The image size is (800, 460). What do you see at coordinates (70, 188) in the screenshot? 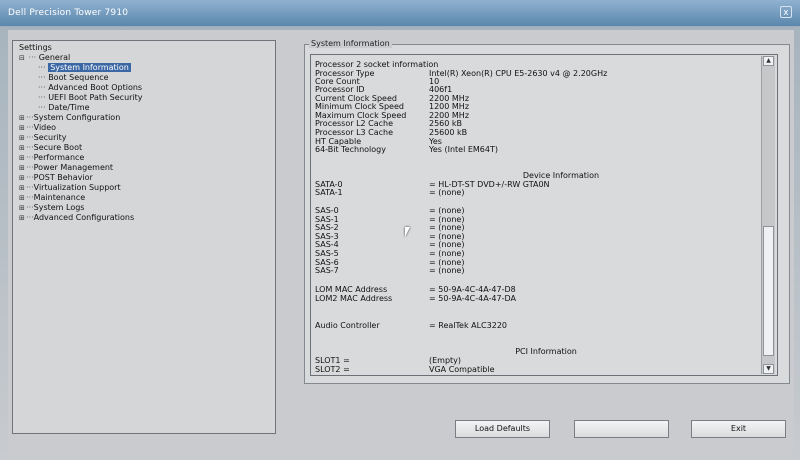
I see `tree-item-virtualization-support: ⊞···Virtualization Support` at bounding box center [70, 188].